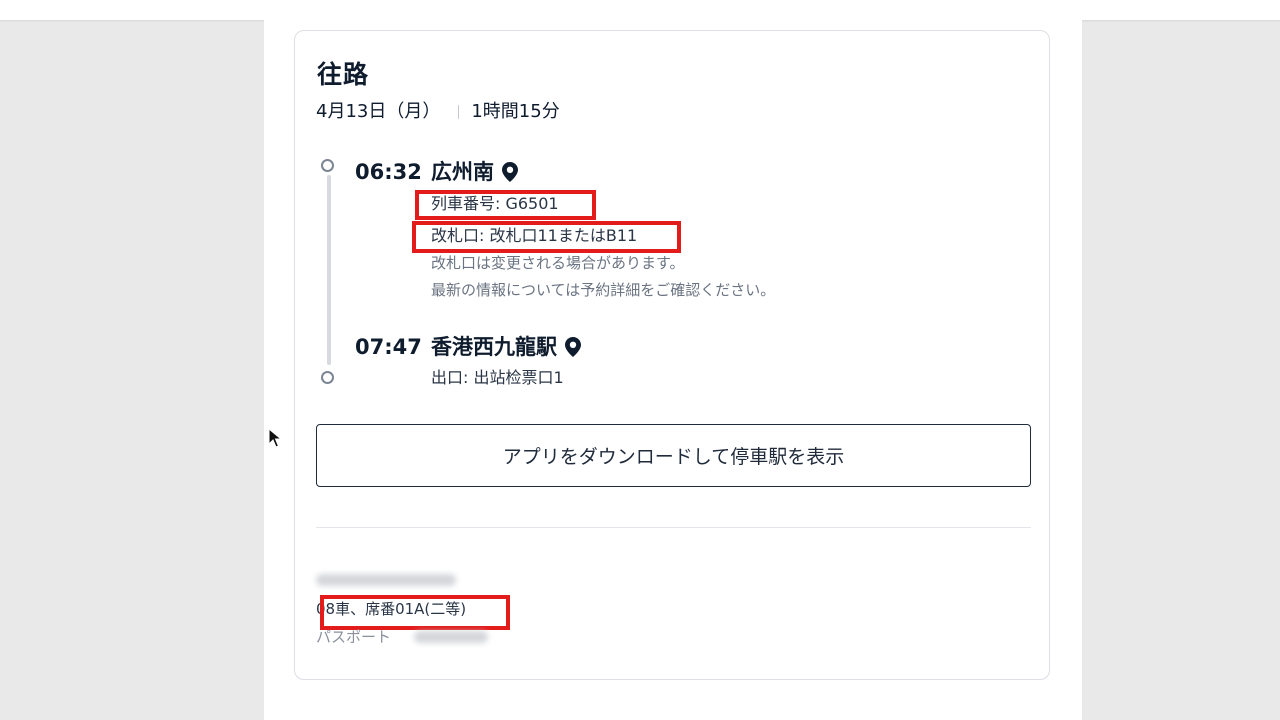 The height and width of the screenshot is (720, 1280). I want to click on arrival-station: 香港西九龍駅, so click(506, 347).